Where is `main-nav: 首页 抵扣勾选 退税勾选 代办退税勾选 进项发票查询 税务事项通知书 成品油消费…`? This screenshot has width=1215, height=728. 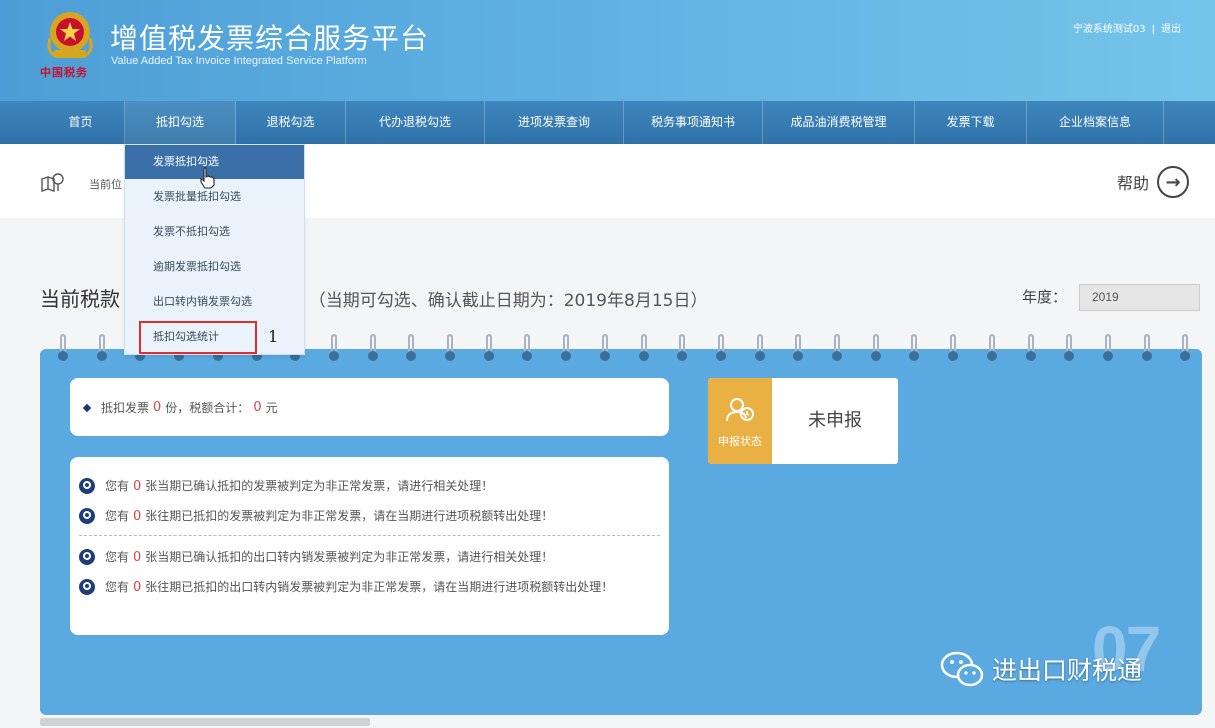
main-nav: 首页 抵扣勾选 退税勾选 代办退税勾选 进项发票查询 税务事项通知书 成品油消费… is located at coordinates (607, 122).